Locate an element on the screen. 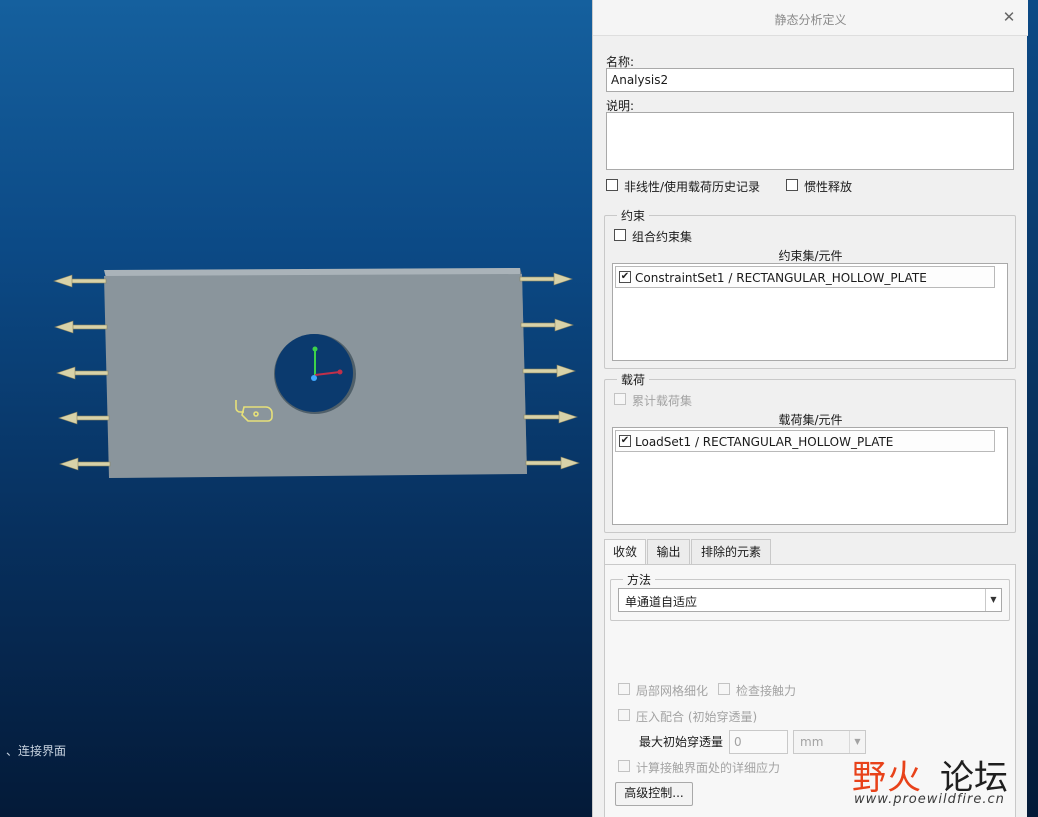  check-contact-label: 检查接触力 is located at coordinates (766, 691).